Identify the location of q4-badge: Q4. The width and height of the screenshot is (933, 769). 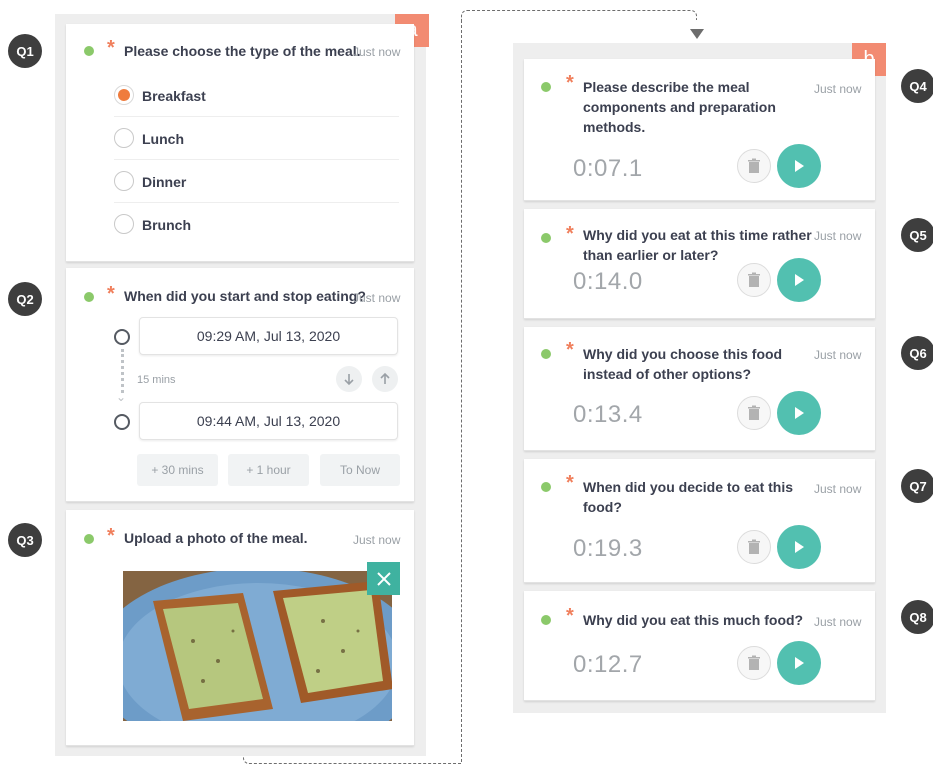
(917, 86).